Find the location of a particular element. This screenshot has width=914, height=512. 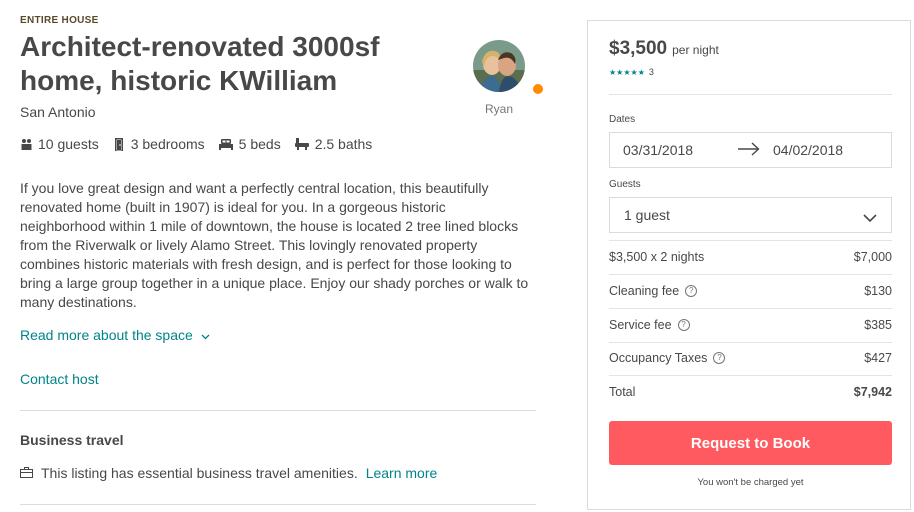

host-name: Ryan is located at coordinates (498, 109).